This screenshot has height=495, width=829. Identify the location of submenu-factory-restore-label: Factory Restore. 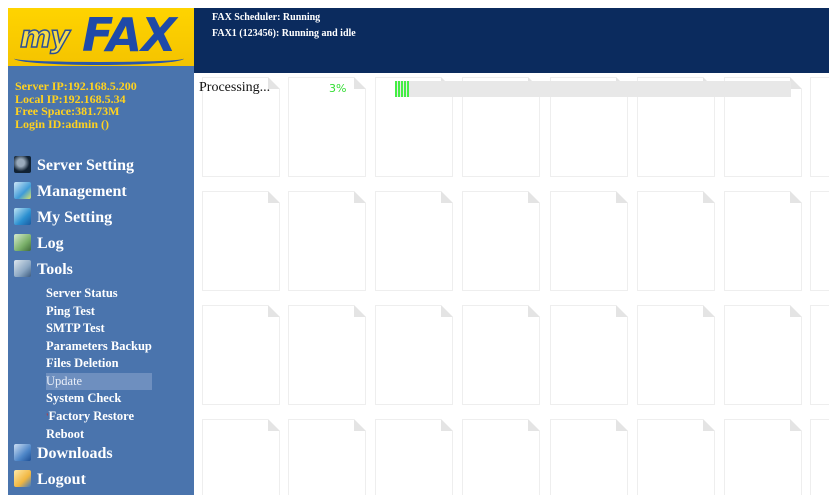
(91, 415).